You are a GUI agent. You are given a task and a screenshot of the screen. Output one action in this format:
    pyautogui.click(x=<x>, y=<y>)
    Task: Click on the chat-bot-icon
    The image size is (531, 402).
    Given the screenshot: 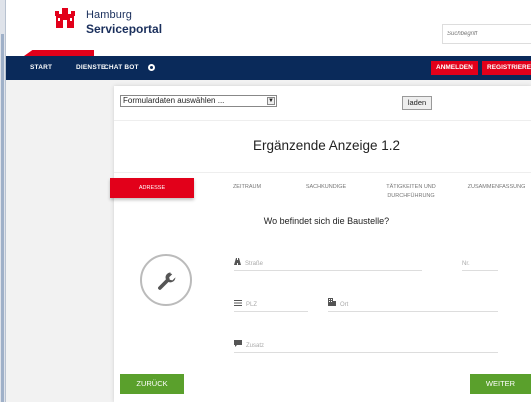 What is the action you would take?
    pyautogui.click(x=151, y=67)
    